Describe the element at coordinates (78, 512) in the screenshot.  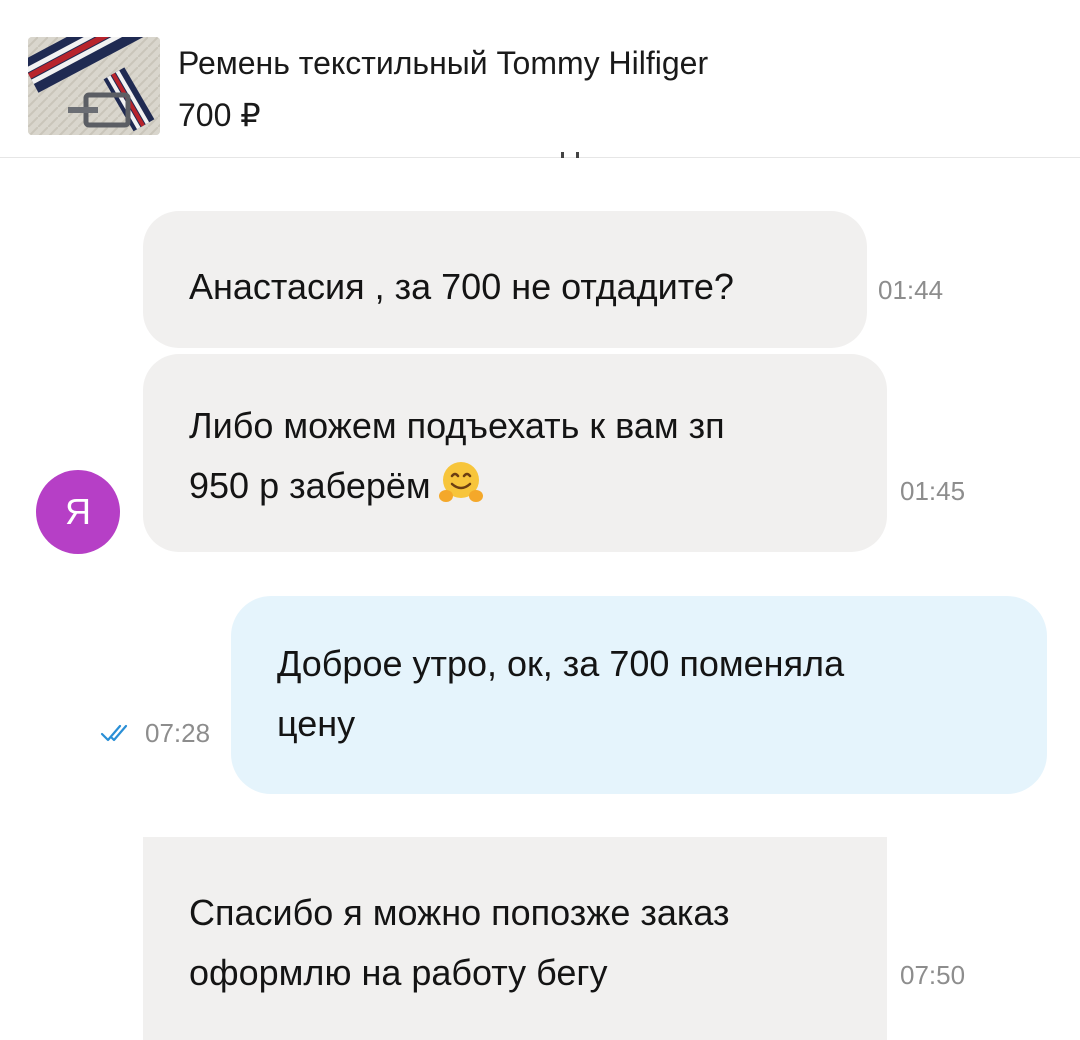
I see `avatar: Я` at that location.